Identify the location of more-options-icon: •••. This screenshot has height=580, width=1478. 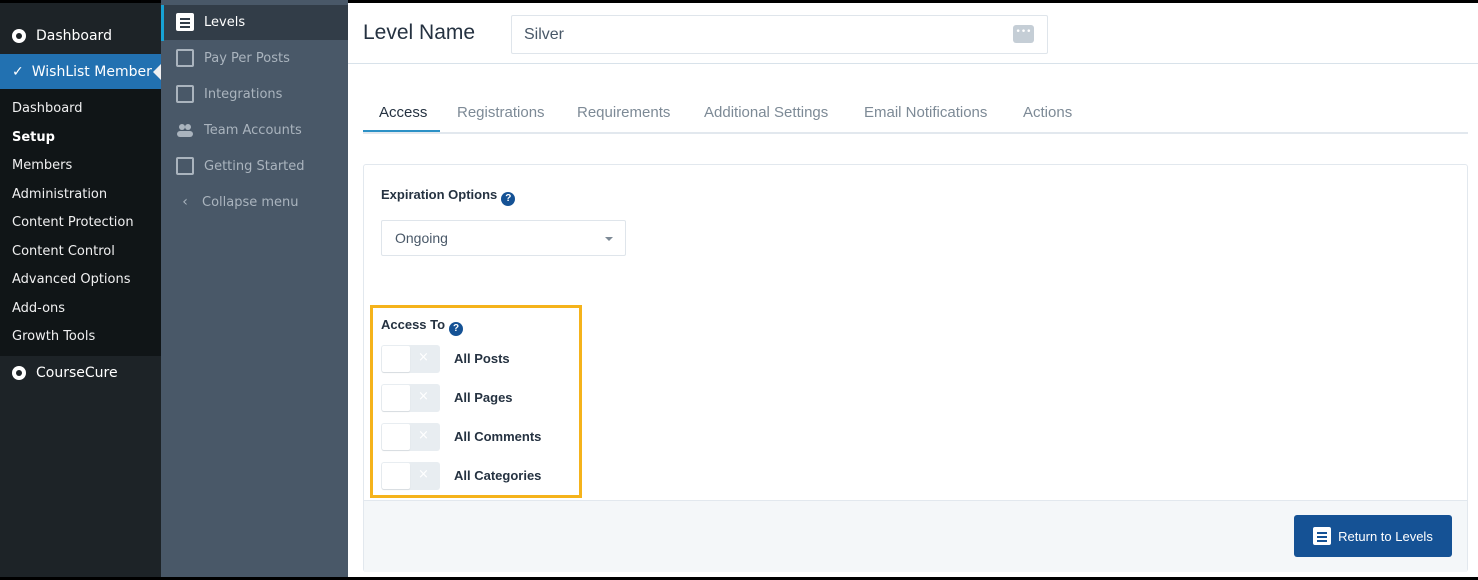
(1023, 34).